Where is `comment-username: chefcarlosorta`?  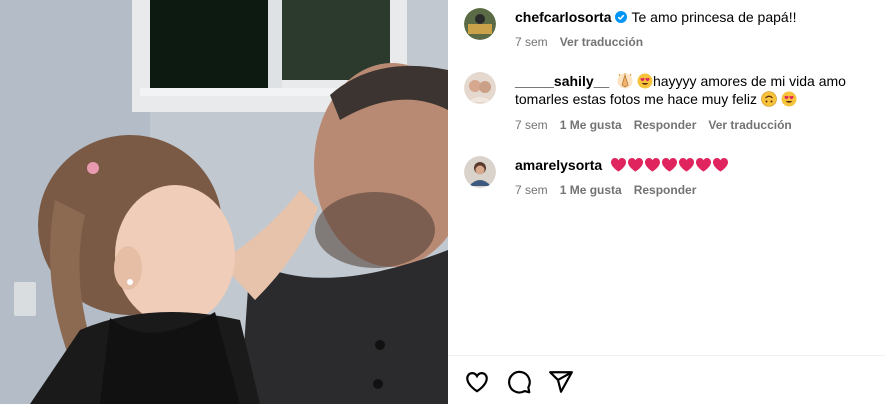
comment-username: chefcarlosorta is located at coordinates (563, 17).